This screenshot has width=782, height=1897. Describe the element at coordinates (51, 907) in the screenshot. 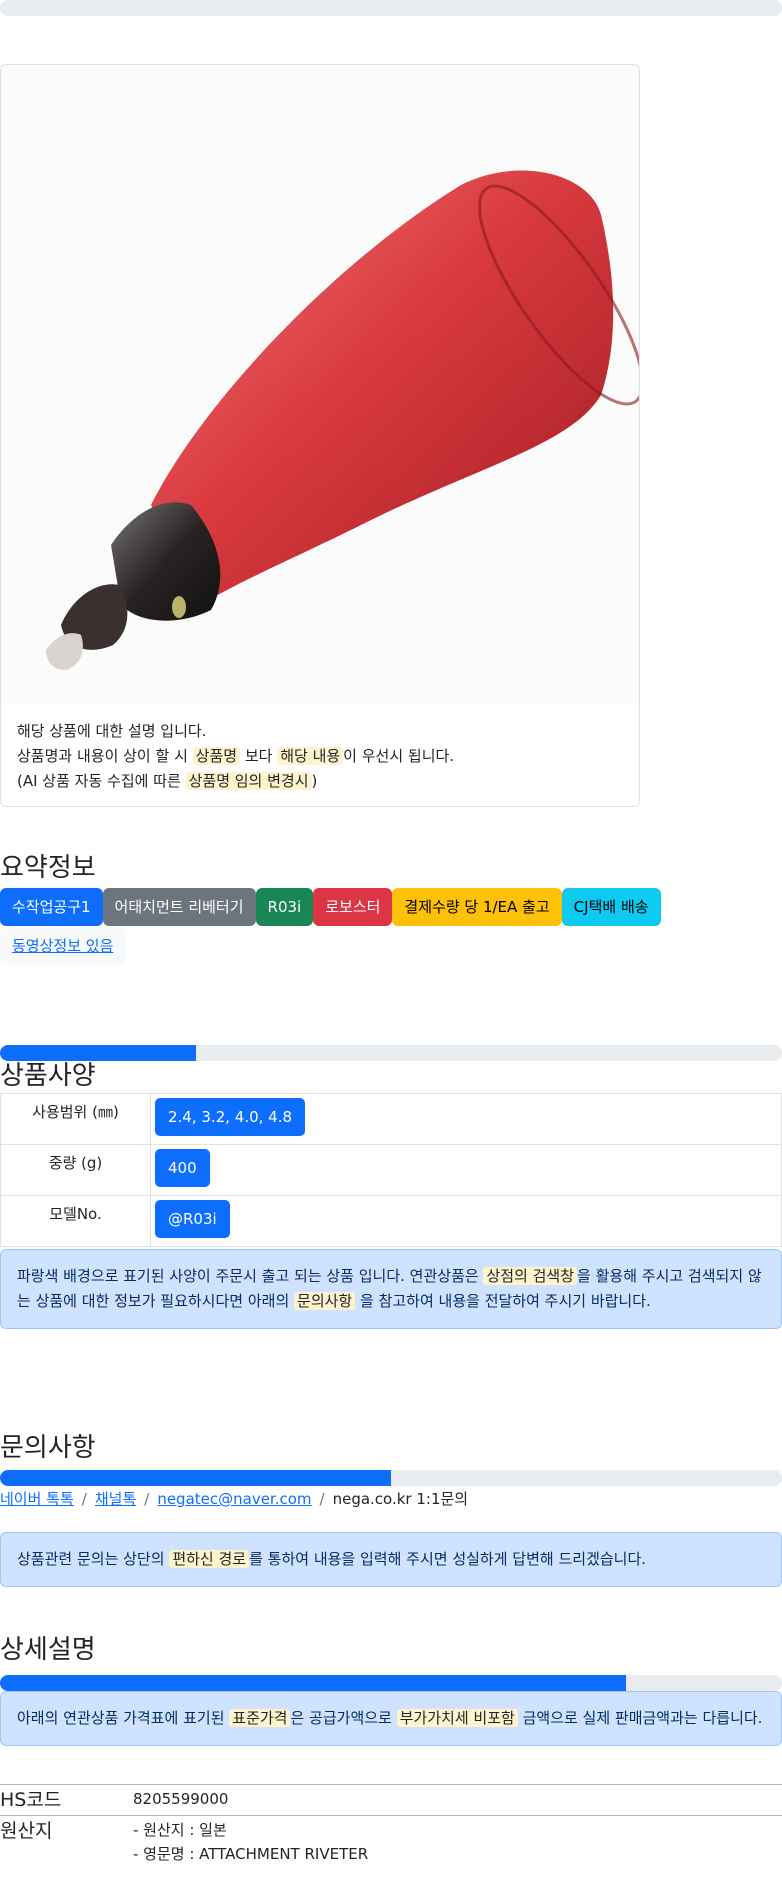

I see `badge-category: 수작업공구1` at that location.